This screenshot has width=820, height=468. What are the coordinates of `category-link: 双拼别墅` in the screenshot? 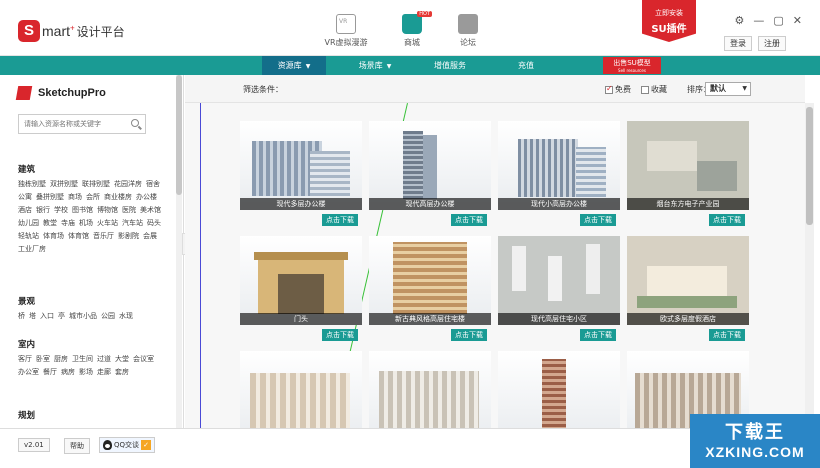 It's located at (64, 184).